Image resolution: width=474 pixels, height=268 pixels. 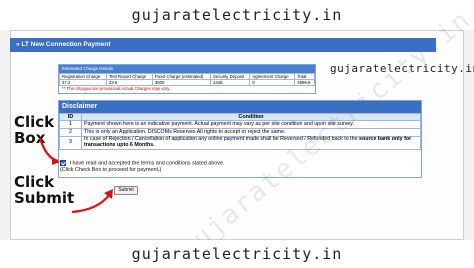 What do you see at coordinates (83, 82) in the screenshot?
I see `val-registration: 47.2` at bounding box center [83, 82].